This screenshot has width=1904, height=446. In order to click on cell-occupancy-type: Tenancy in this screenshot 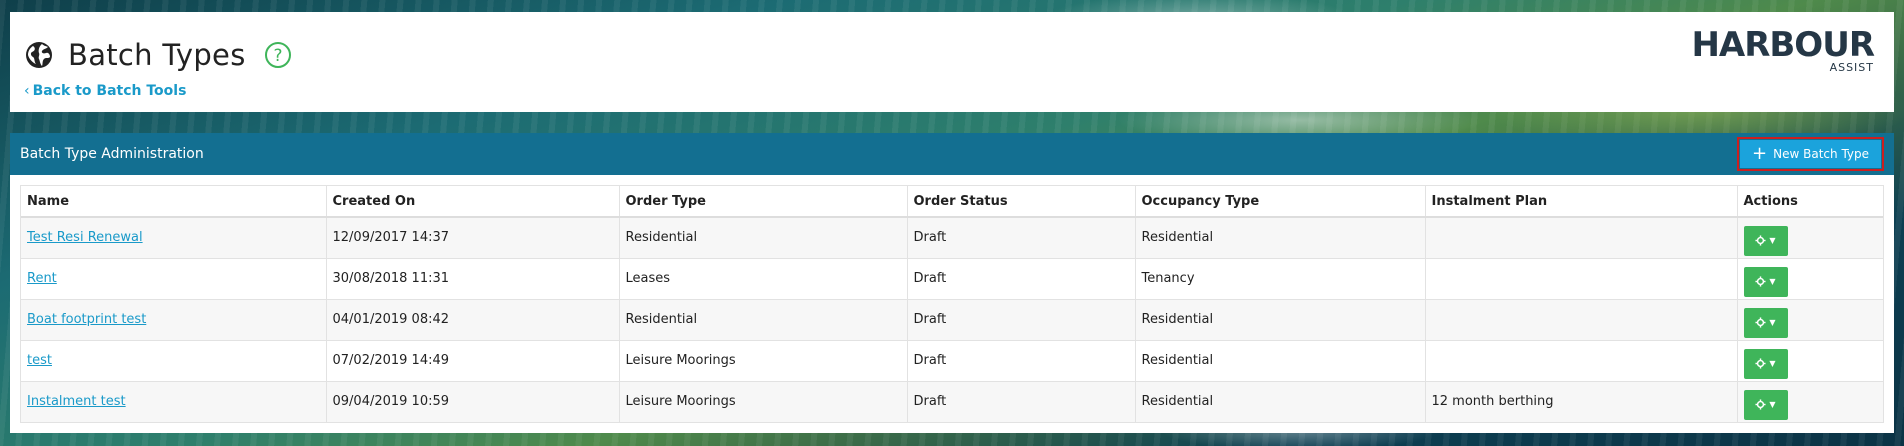, I will do `click(1280, 278)`.